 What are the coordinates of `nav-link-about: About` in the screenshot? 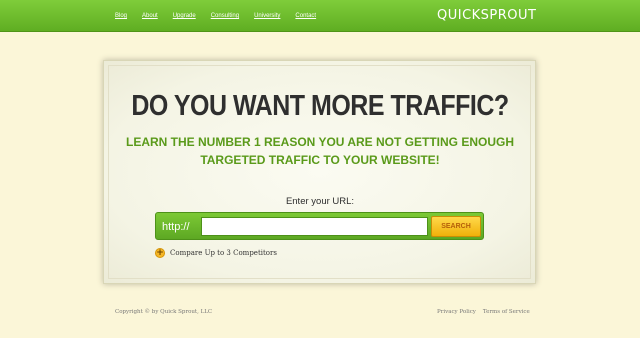 It's located at (150, 16).